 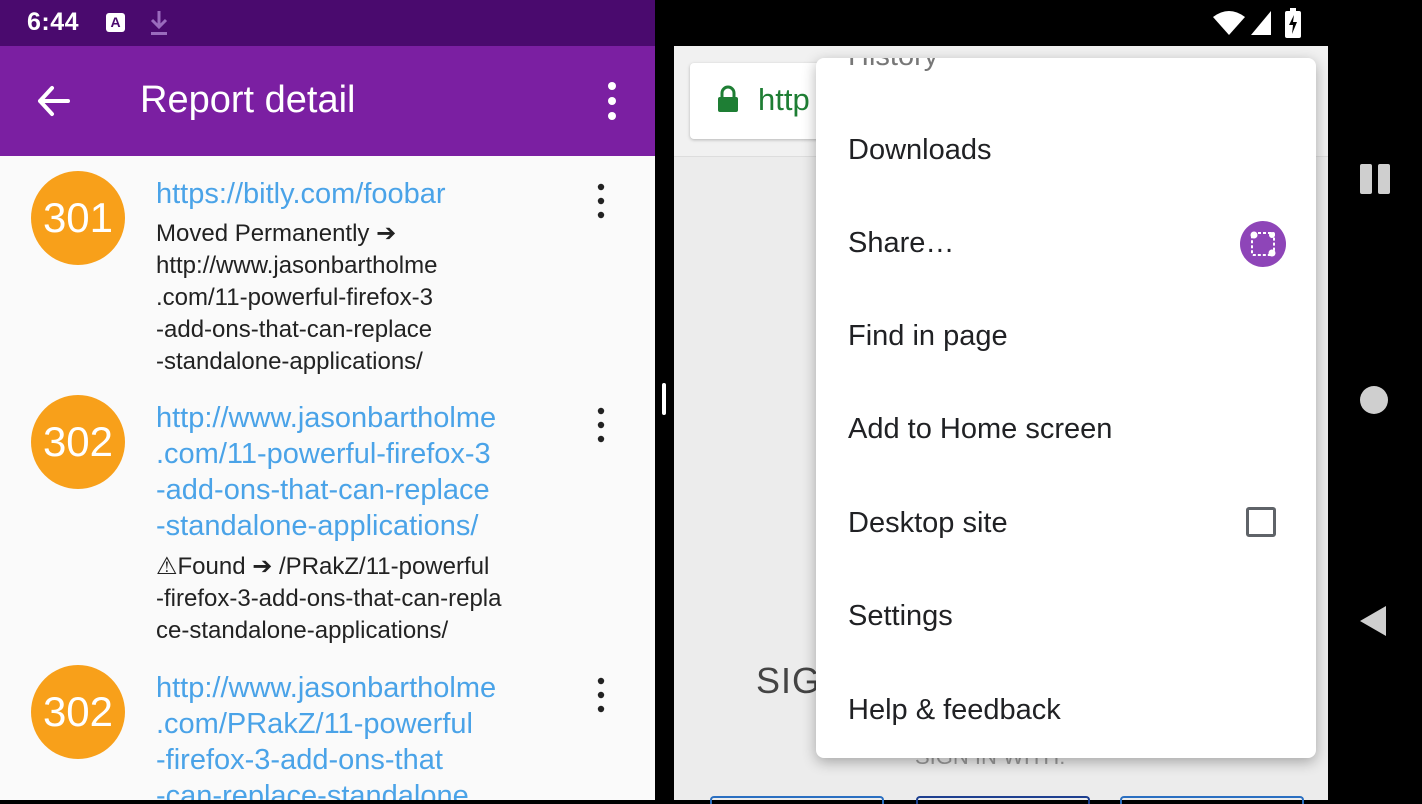 What do you see at coordinates (299, 760) in the screenshot?
I see `url-line: -firefox-3-add-ons-that` at bounding box center [299, 760].